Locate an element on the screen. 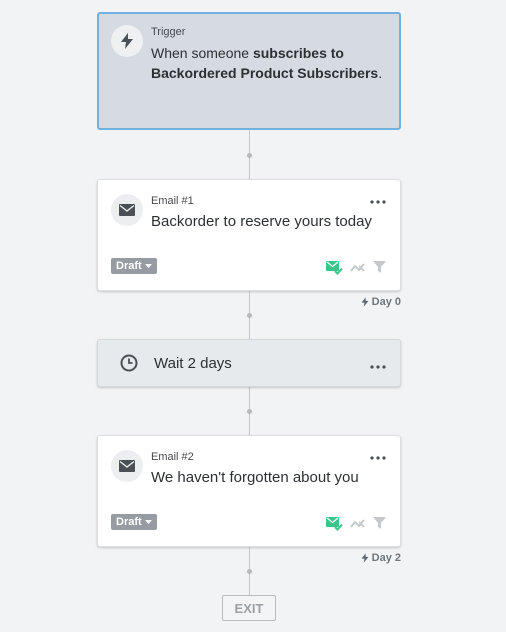 This screenshot has width=506, height=632. email-step-label: Email #1 is located at coordinates (172, 201).